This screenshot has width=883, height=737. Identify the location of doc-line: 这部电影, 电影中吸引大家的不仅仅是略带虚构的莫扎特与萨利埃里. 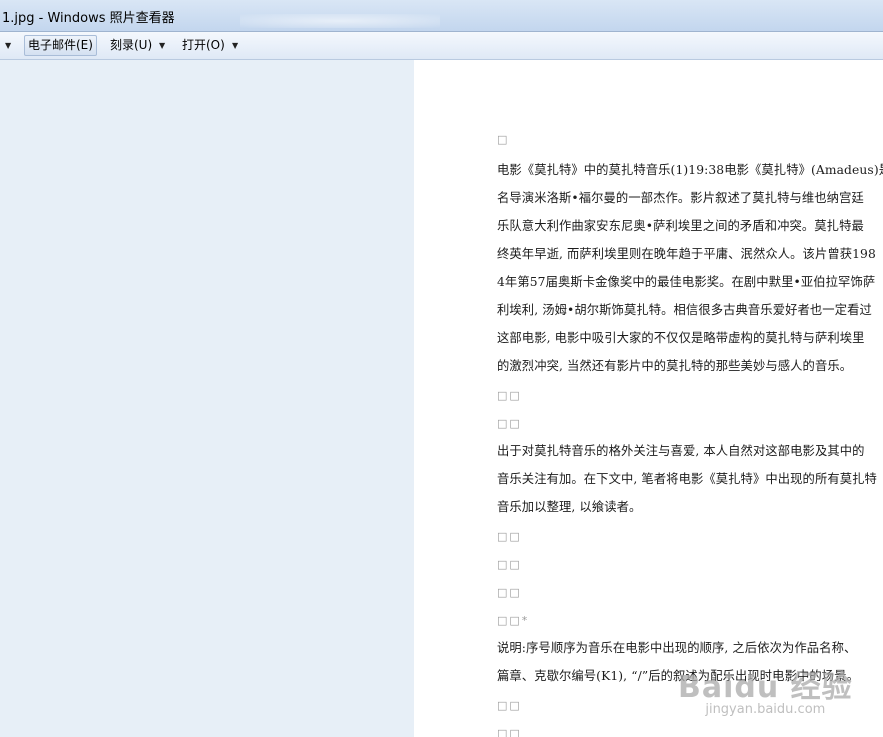
(681, 338).